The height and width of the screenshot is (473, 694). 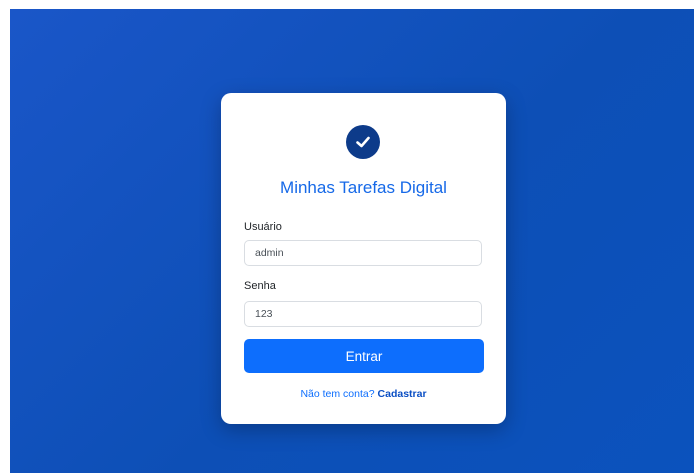 I want to click on signup-prompt: Não tem conta? Cadastrar, so click(x=363, y=394).